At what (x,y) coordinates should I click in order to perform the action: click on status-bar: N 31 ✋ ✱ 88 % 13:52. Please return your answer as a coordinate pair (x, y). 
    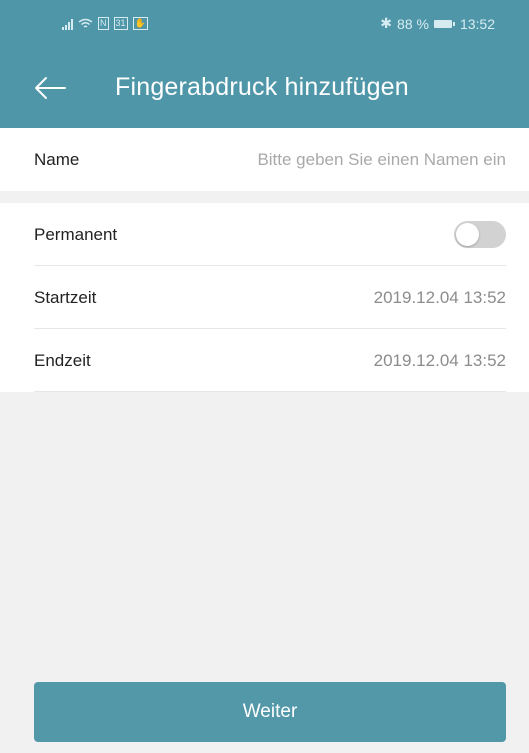
    Looking at the image, I should click on (264, 23).